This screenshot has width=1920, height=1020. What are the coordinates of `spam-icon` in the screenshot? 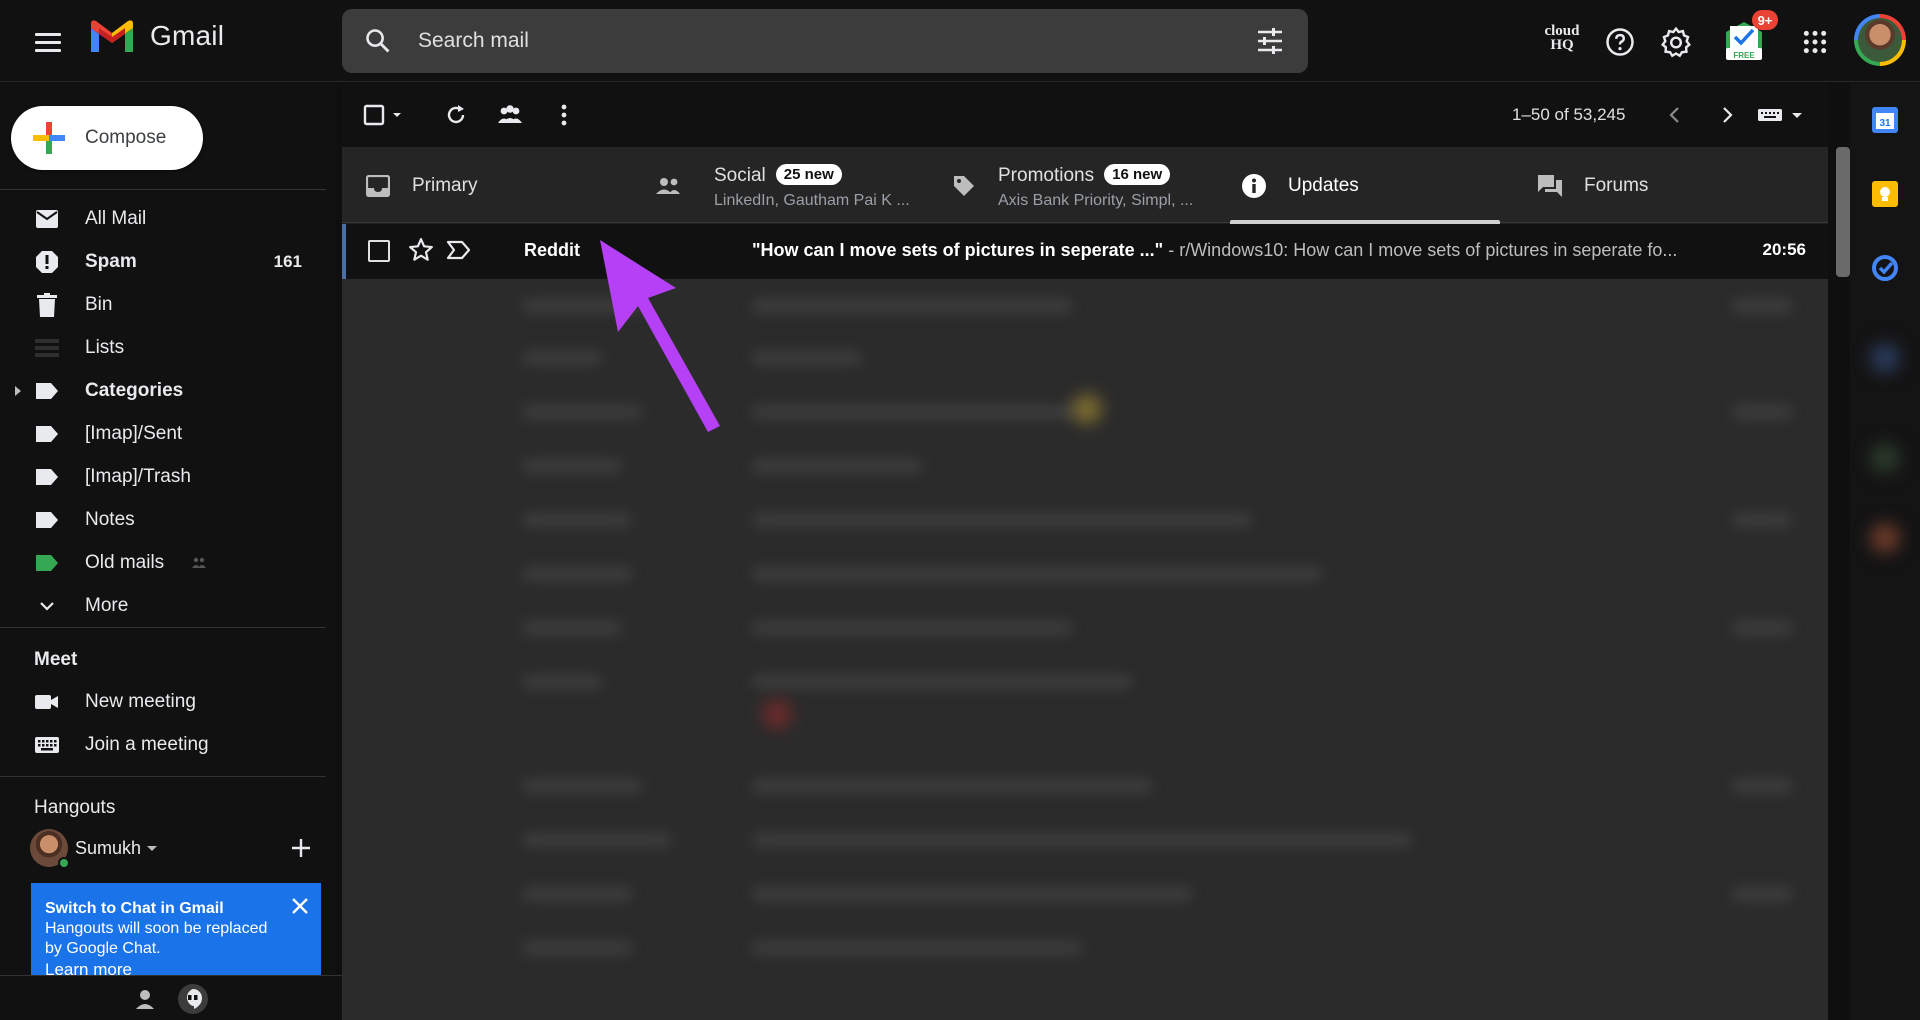 It's located at (47, 262).